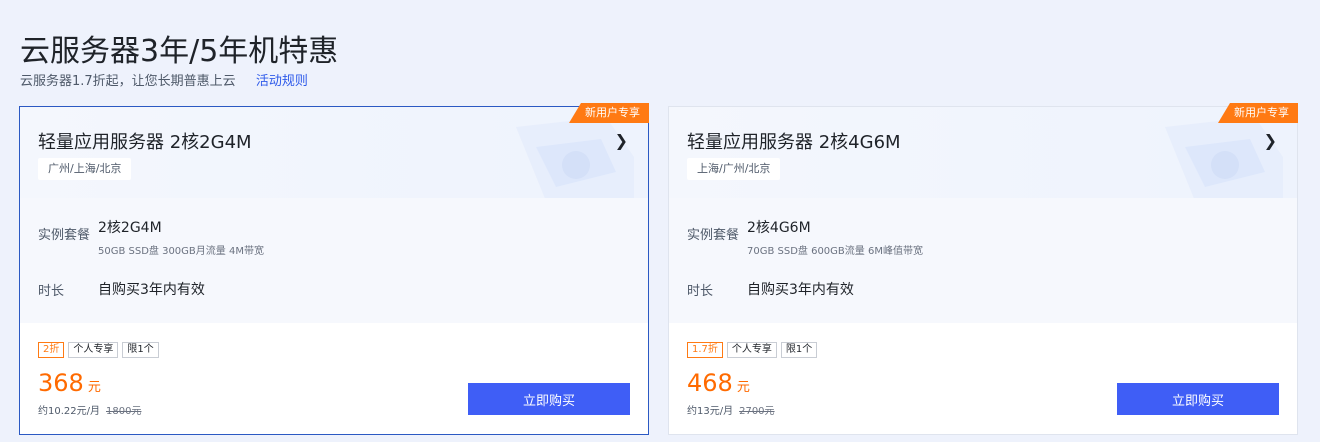 The width and height of the screenshot is (1320, 442). I want to click on tag-list: 1.7折 个人专享 限1个, so click(752, 350).